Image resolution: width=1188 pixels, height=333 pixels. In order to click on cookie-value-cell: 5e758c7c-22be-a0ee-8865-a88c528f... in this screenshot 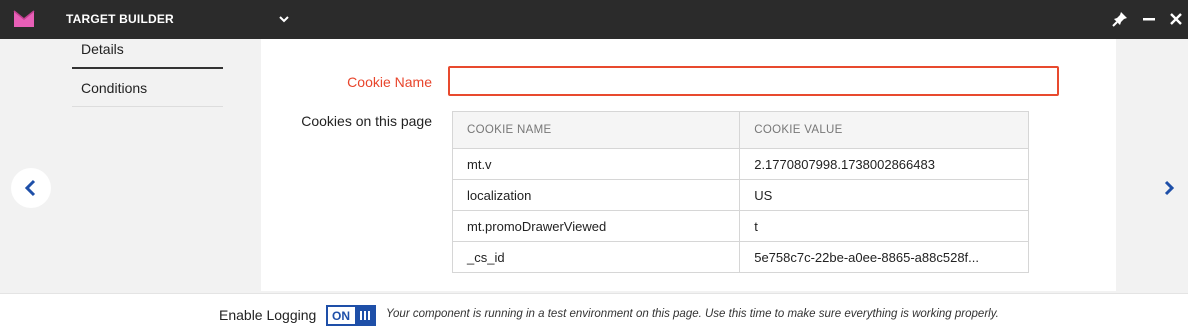, I will do `click(884, 257)`.